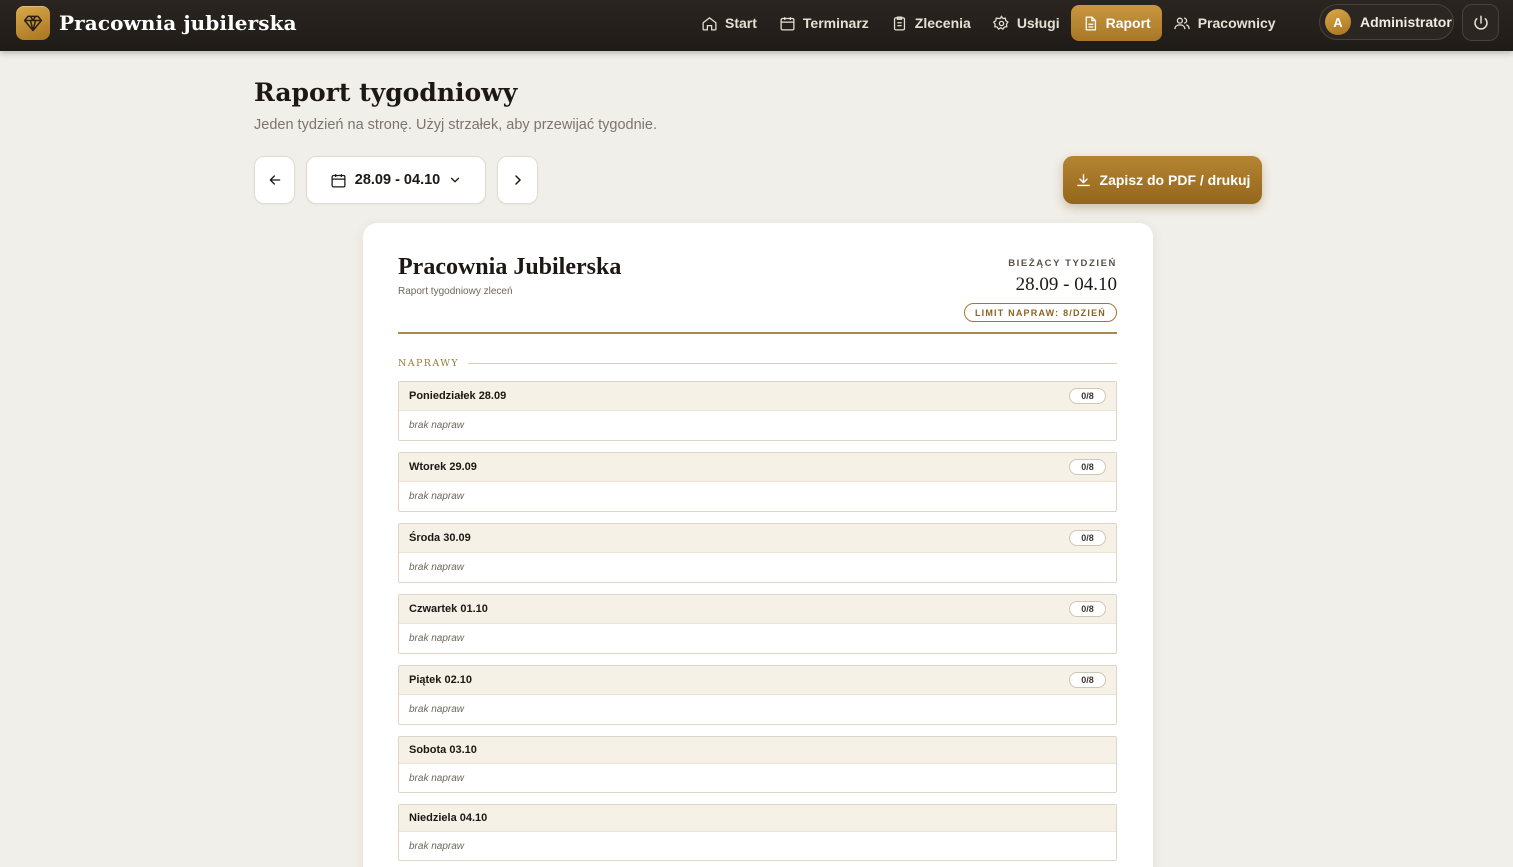 The height and width of the screenshot is (867, 1513). I want to click on day-name: Poniedziałek 28.09, so click(458, 396).